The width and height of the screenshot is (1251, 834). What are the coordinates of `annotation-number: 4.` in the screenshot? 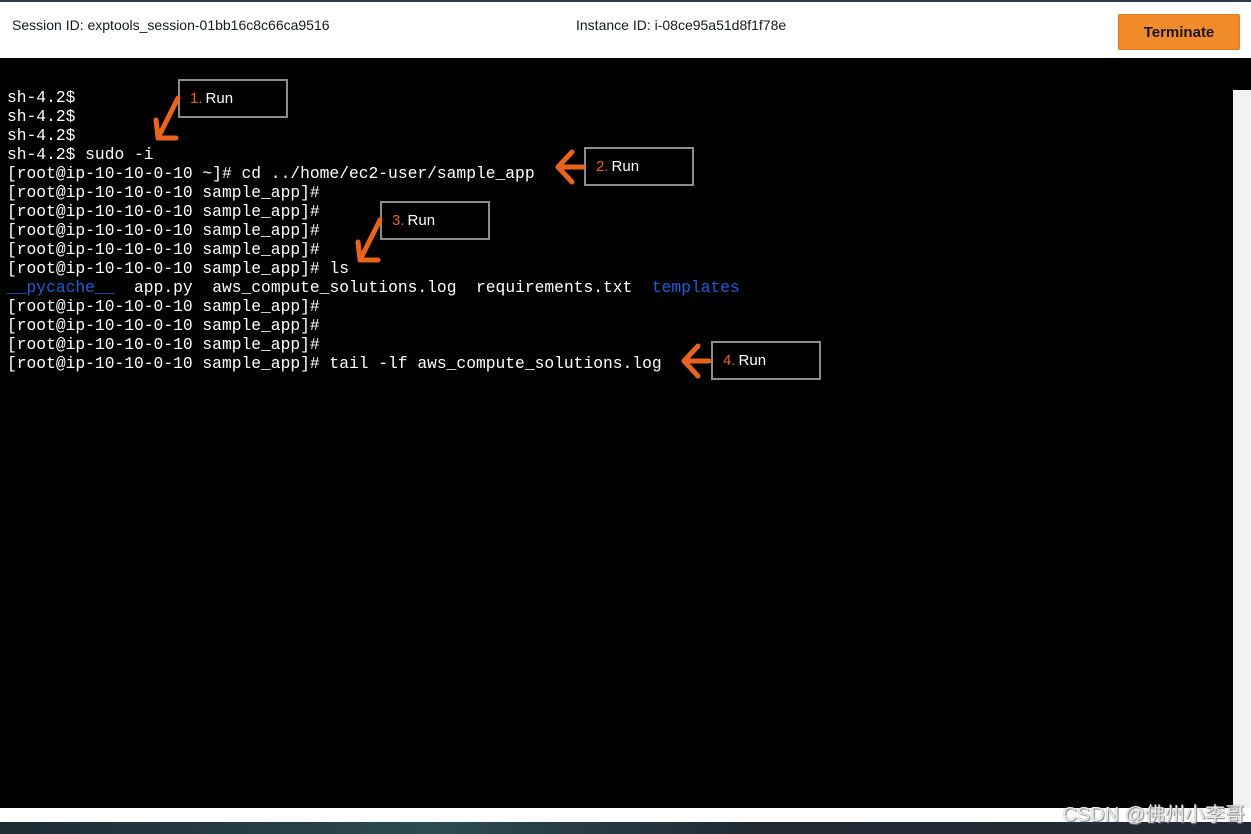 It's located at (729, 360).